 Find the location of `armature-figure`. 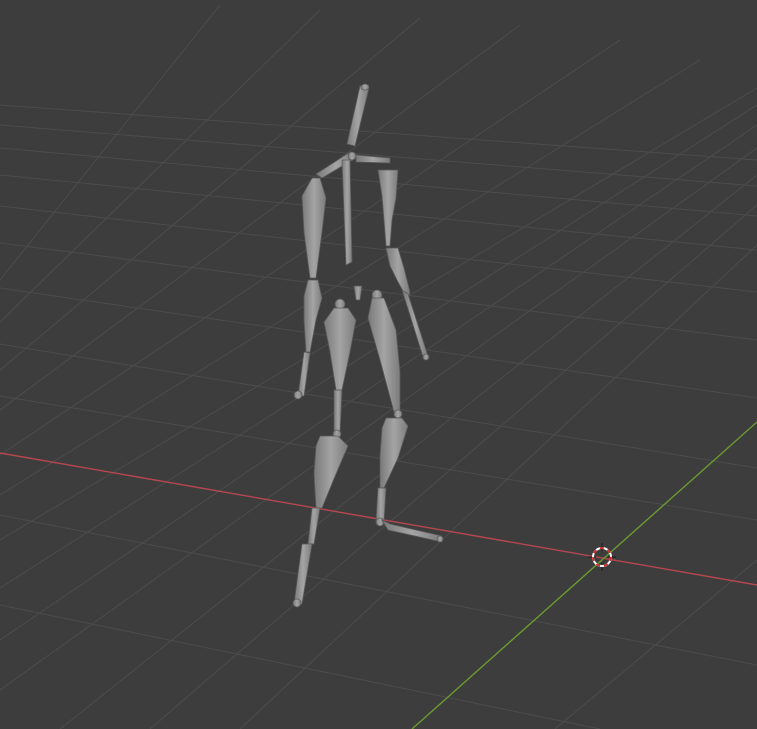

armature-figure is located at coordinates (368, 345).